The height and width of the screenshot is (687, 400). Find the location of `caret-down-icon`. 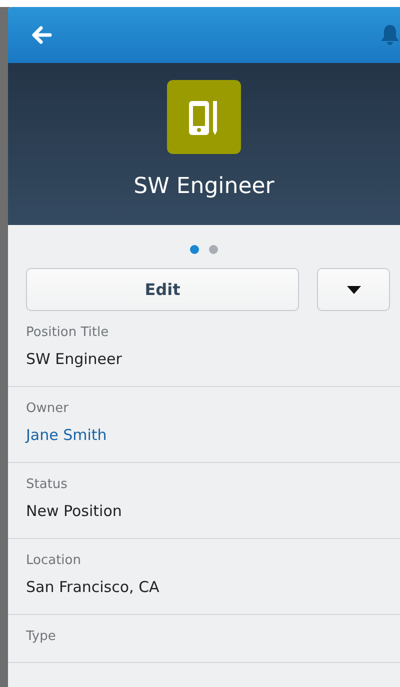

caret-down-icon is located at coordinates (354, 289).